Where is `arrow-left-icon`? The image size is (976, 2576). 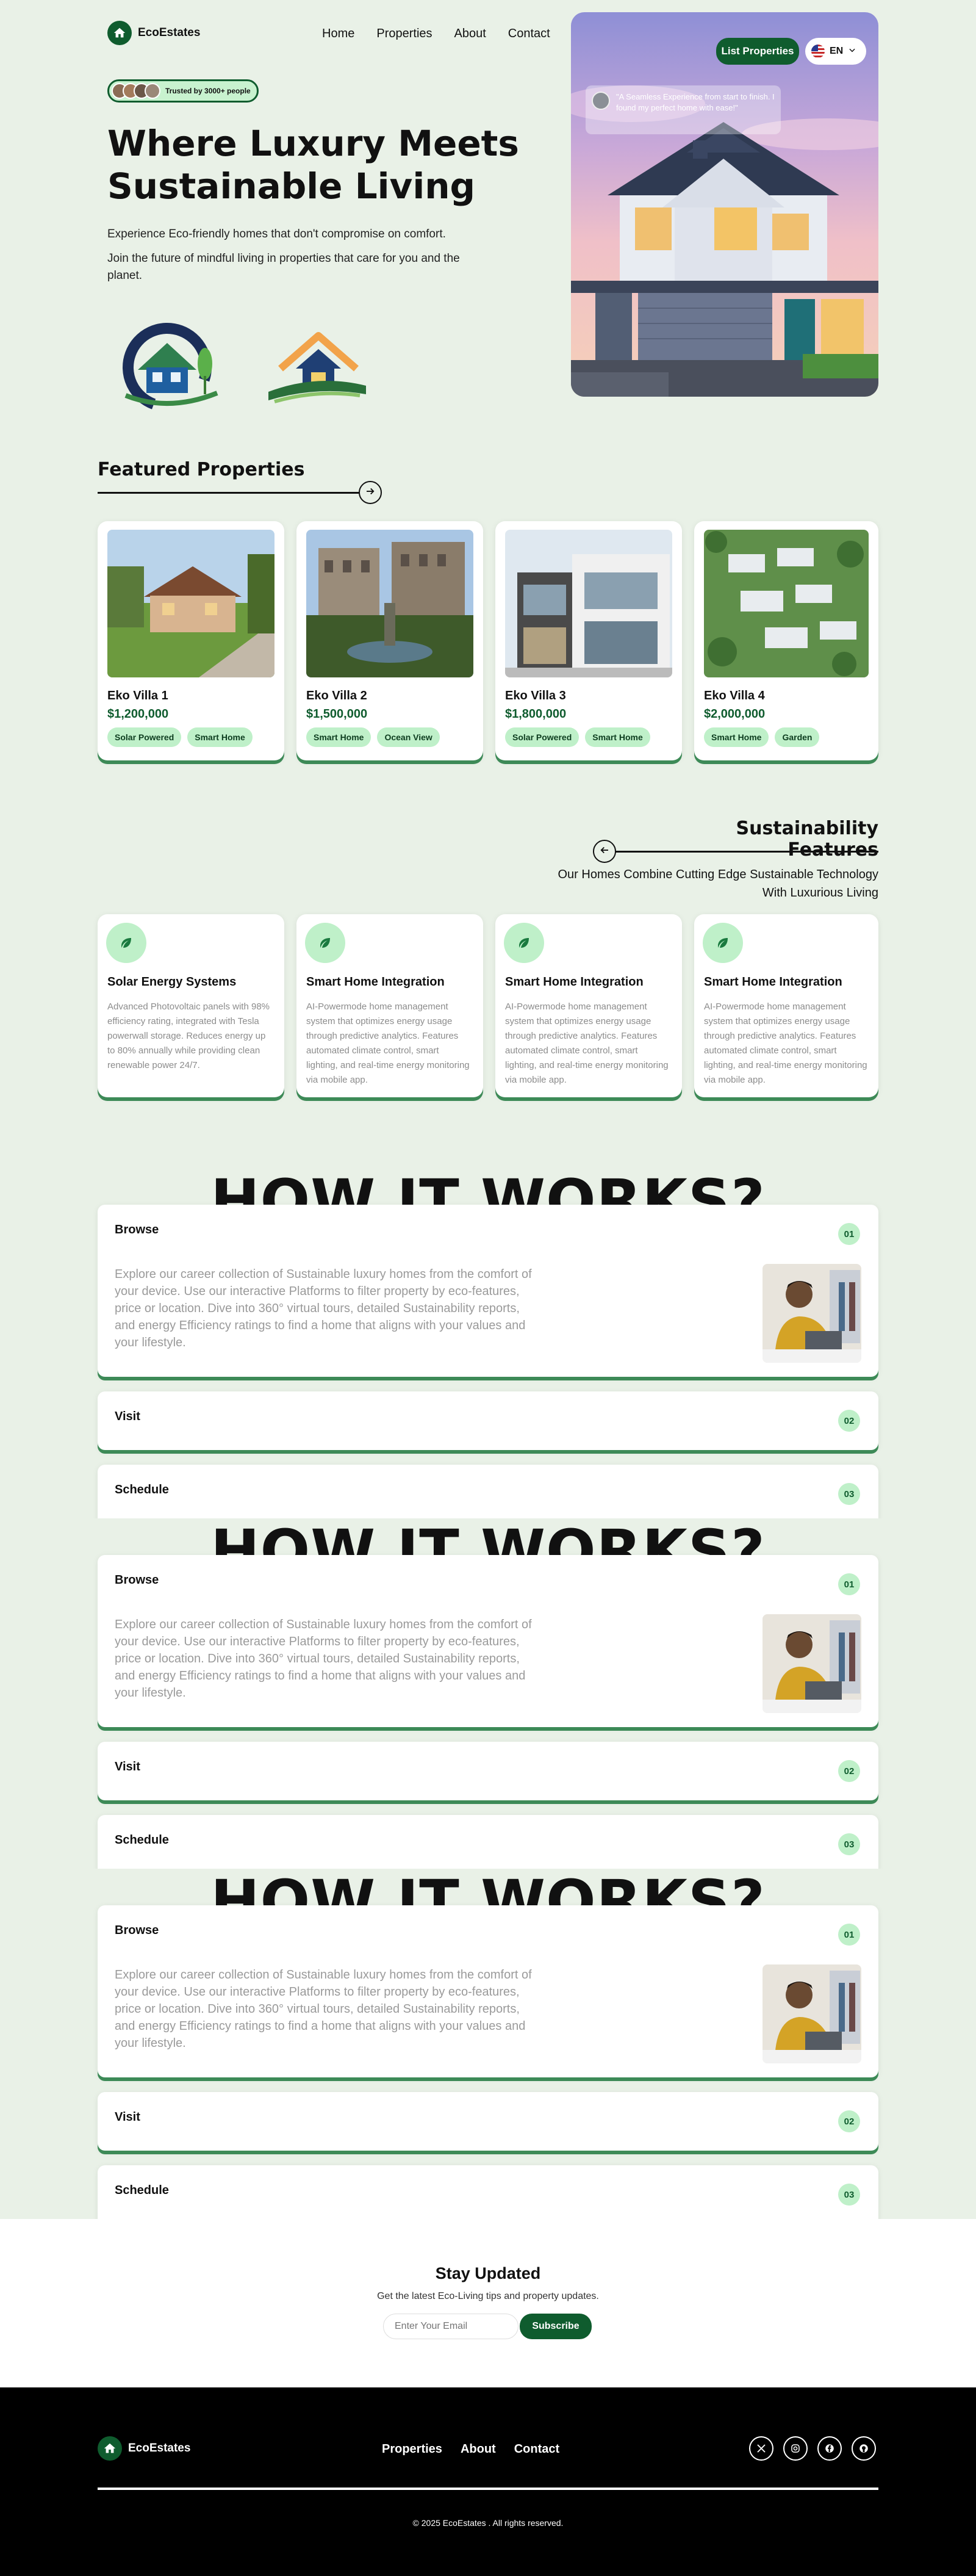
arrow-left-icon is located at coordinates (604, 852).